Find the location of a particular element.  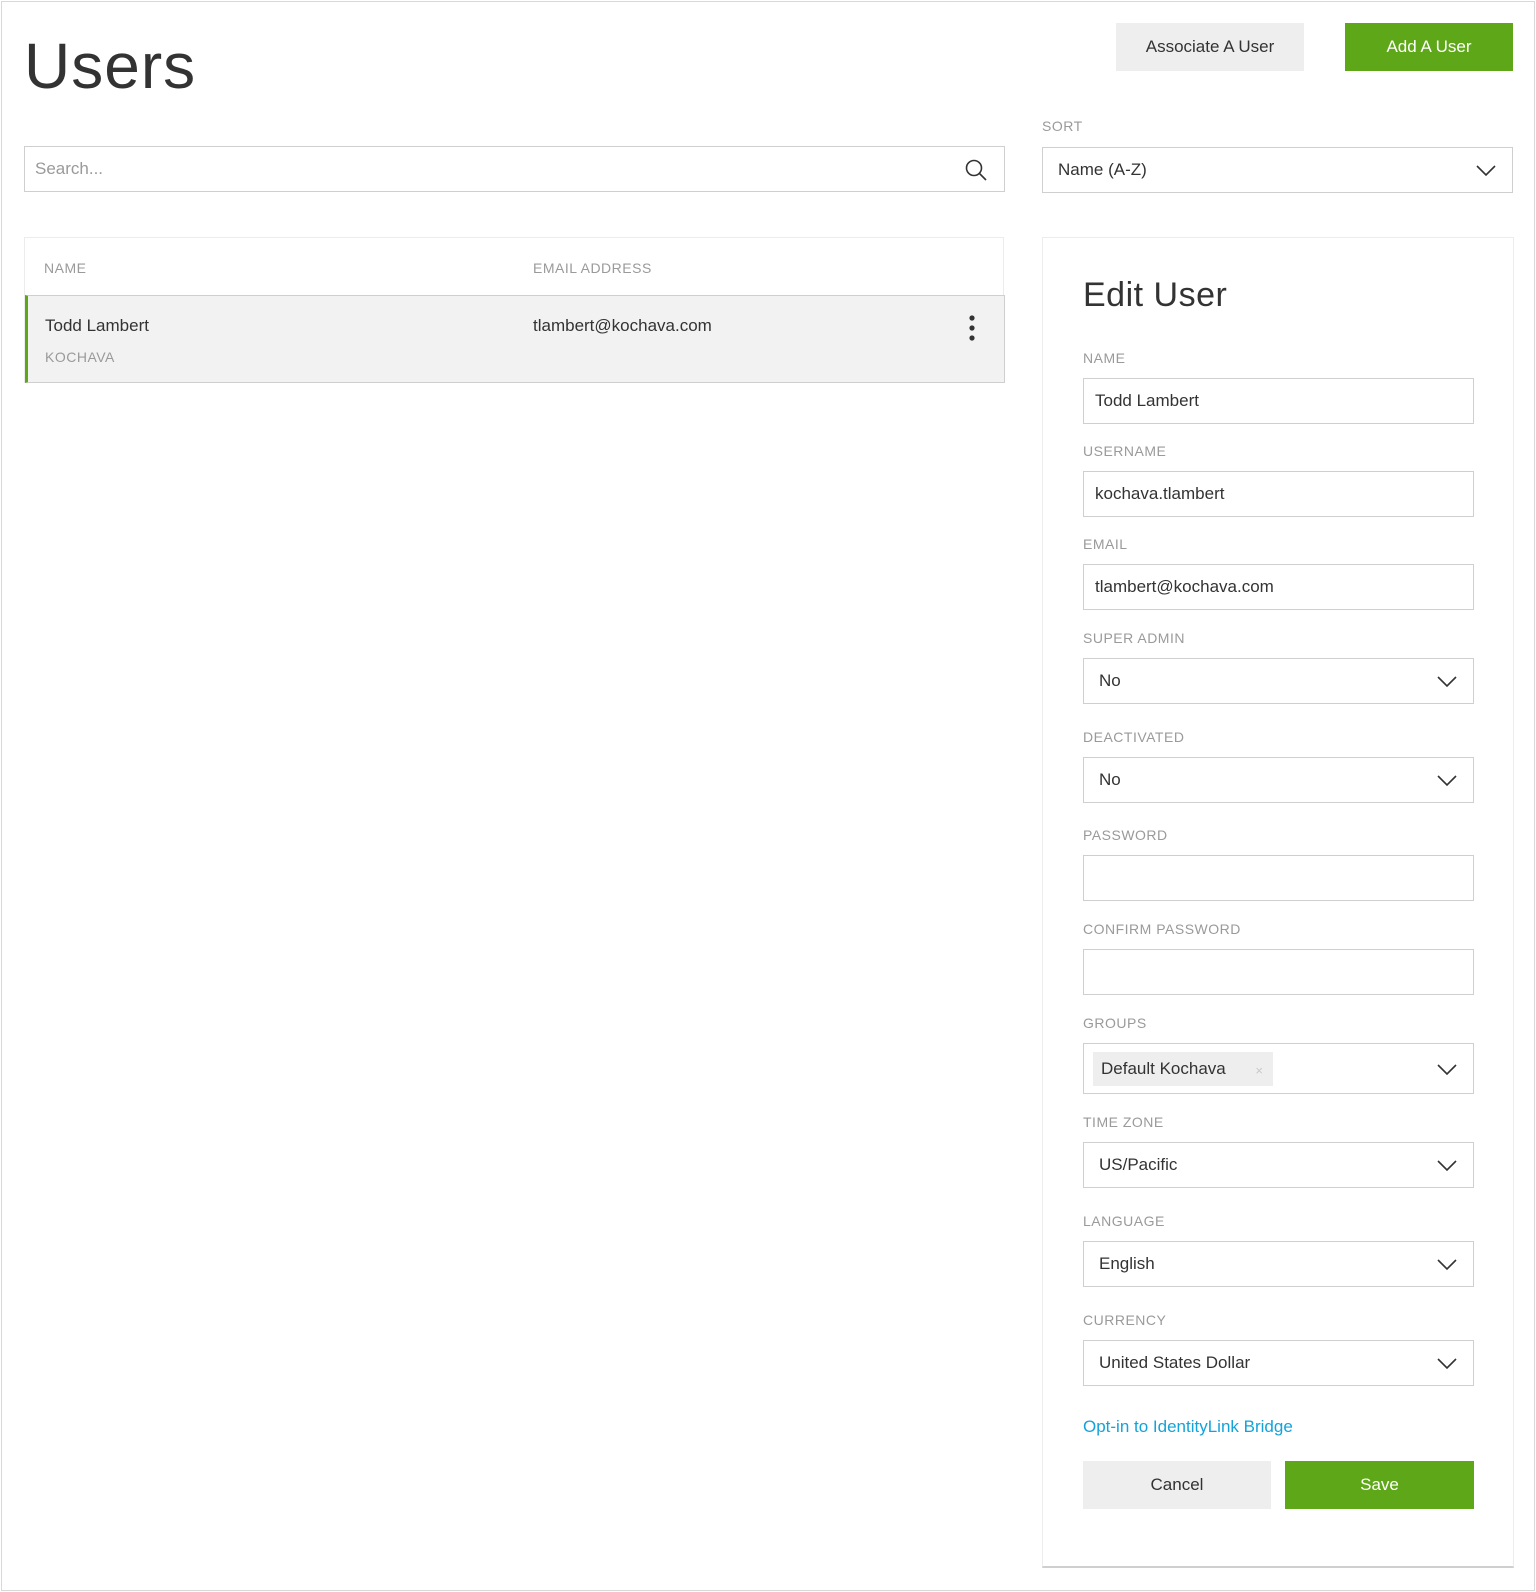

confirm-password-label: CONFIRM PASSWORD is located at coordinates (1162, 929).